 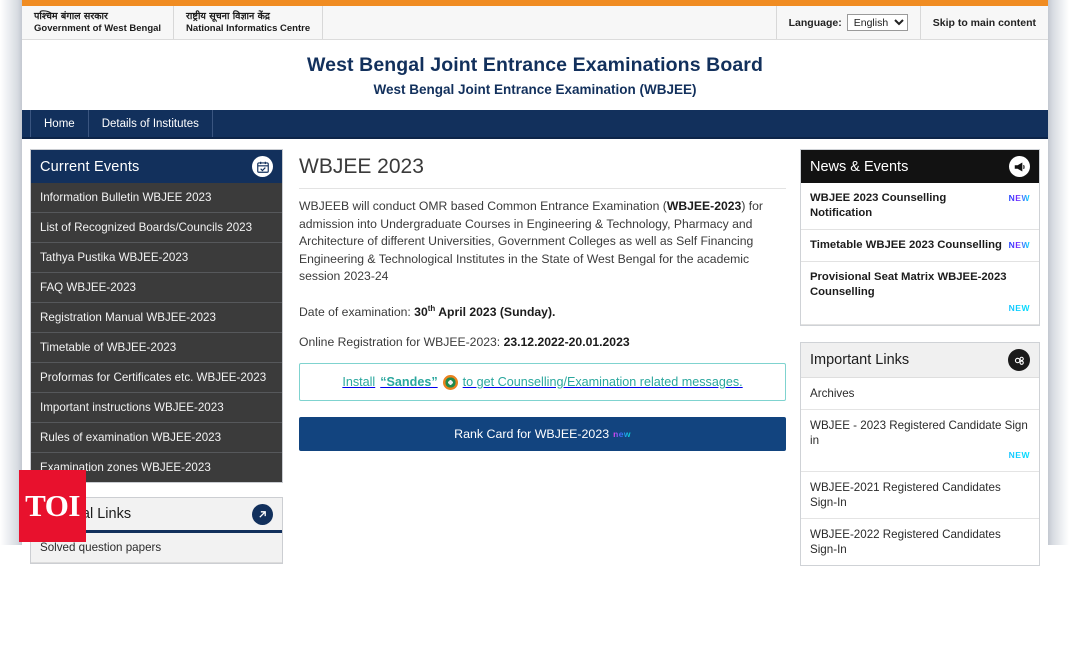 I want to click on news-label: Timetable WBJEE 2023 Counselling, so click(x=906, y=245).